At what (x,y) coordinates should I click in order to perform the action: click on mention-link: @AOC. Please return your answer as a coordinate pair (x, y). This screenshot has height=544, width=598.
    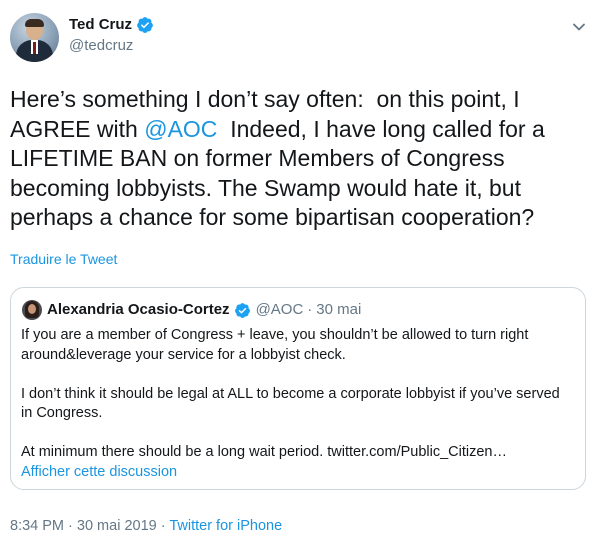
    Looking at the image, I should click on (180, 129).